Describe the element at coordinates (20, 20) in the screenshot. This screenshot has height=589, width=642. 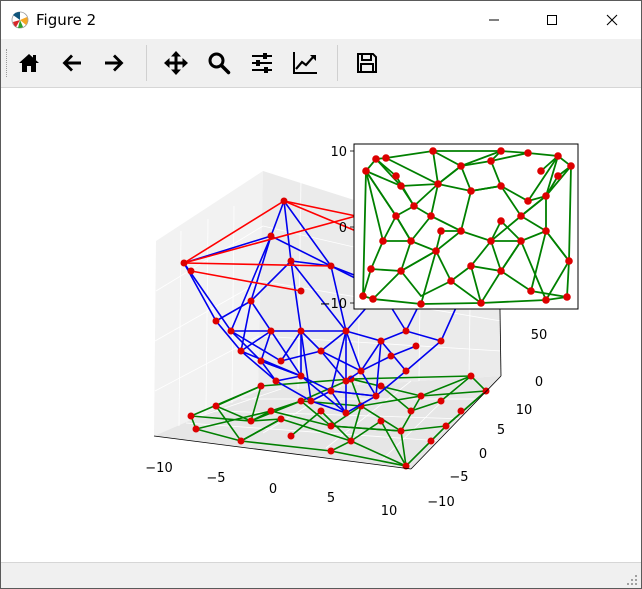
I see `matplotlib-app-icon` at that location.